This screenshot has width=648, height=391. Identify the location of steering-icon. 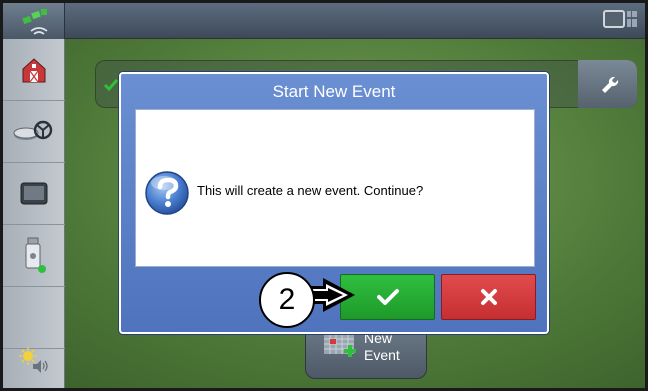
(33, 130).